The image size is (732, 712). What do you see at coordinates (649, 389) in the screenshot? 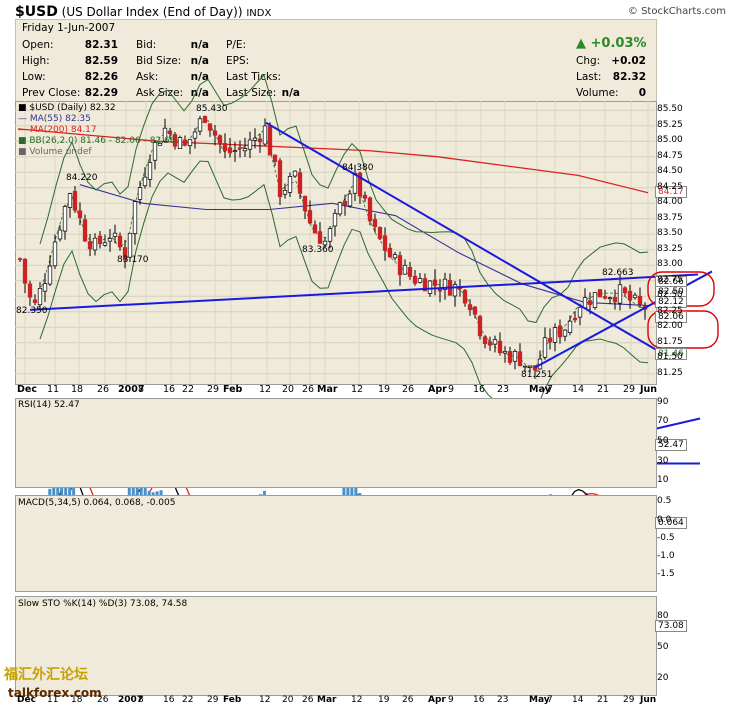
I see `x-tick: Jun` at bounding box center [649, 389].